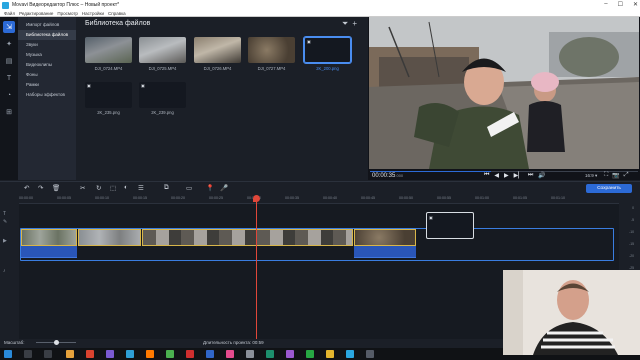 The image size is (640, 360). Describe the element at coordinates (162, 95) in the screenshot. I see `thumbnail-2k-239: ▣` at that location.